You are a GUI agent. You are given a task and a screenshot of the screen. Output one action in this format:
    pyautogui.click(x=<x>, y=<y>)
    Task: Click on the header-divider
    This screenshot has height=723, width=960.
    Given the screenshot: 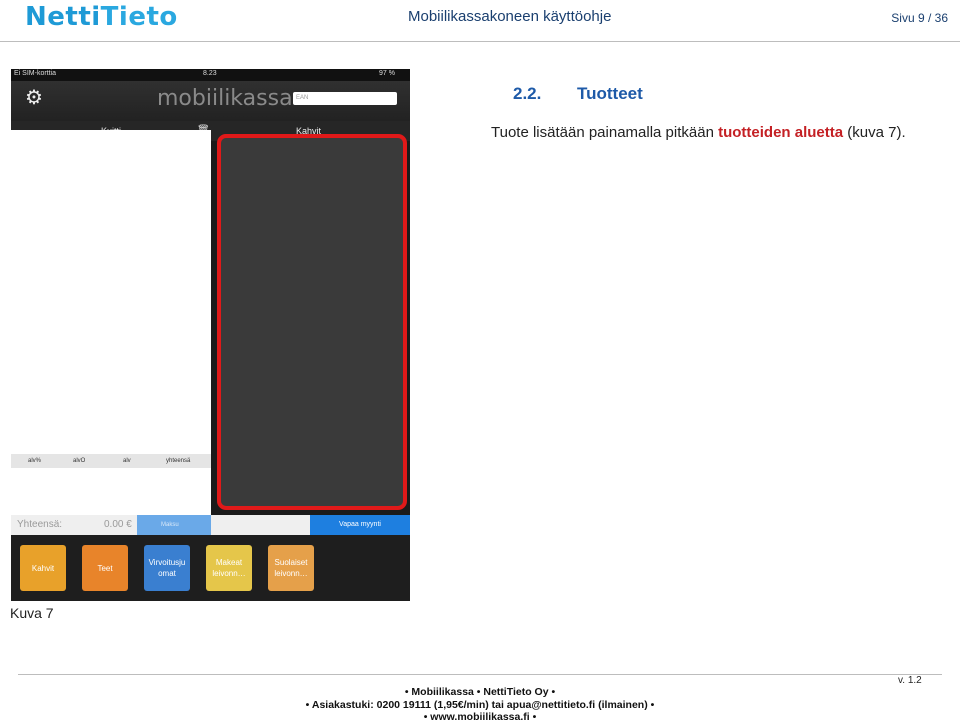 What is the action you would take?
    pyautogui.click(x=480, y=41)
    